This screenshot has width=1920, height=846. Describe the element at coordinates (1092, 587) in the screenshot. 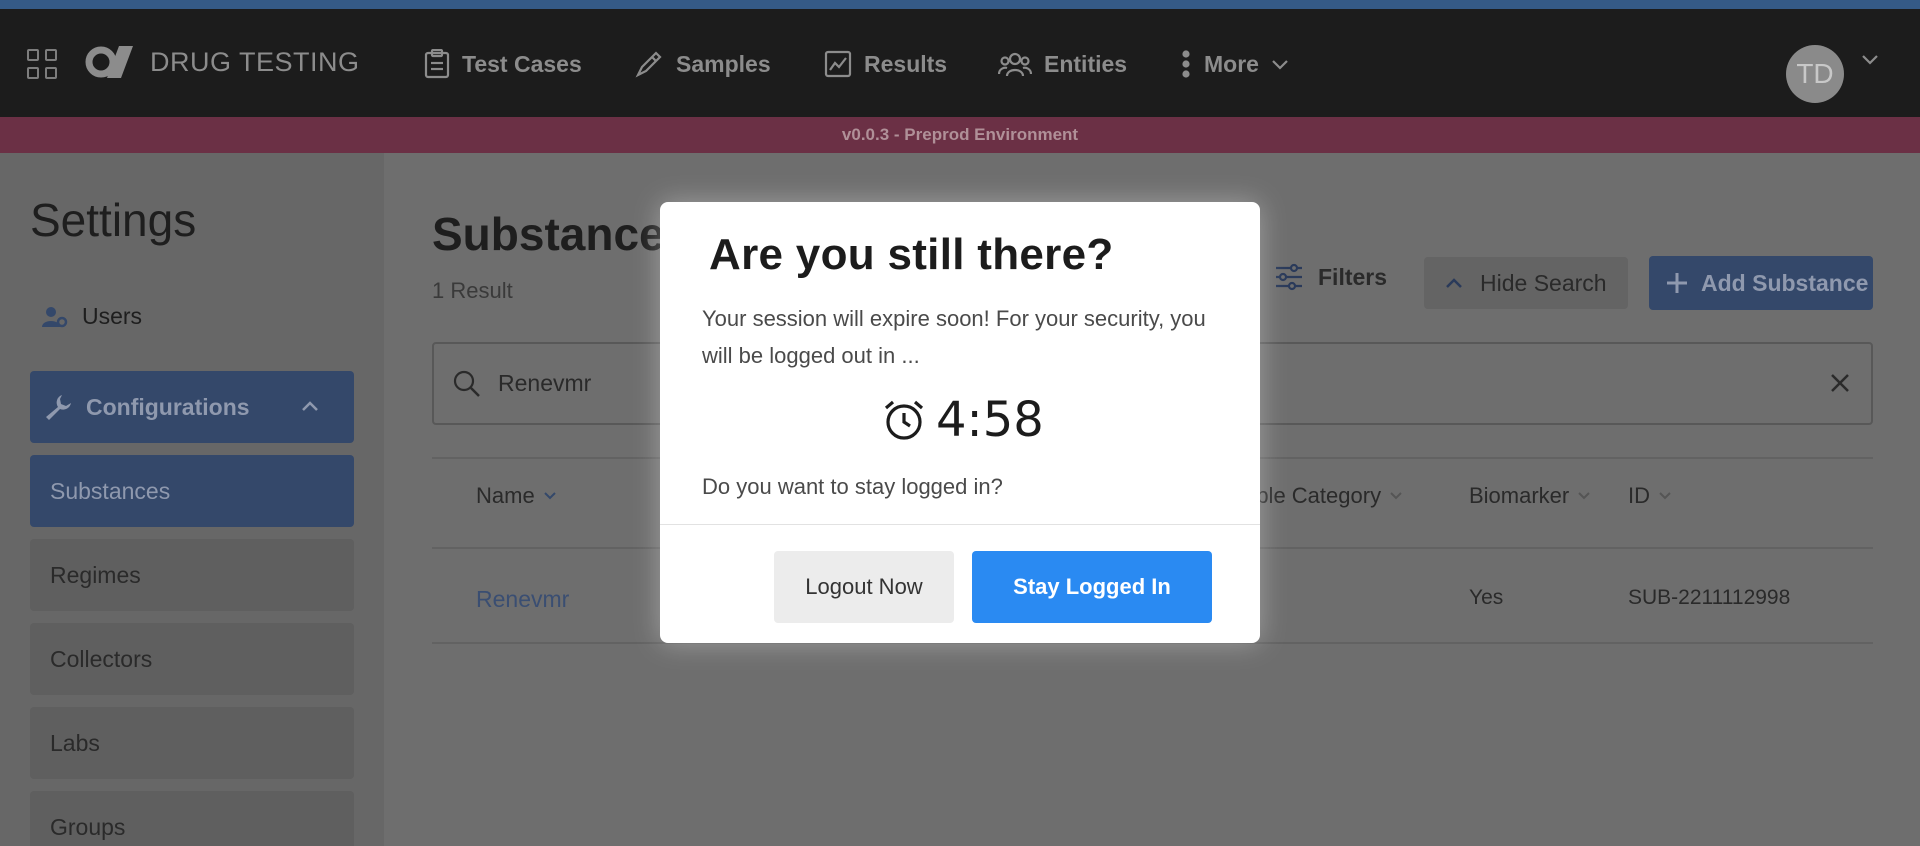

I see `stay-logged-in-button: Stay Logged In` at that location.